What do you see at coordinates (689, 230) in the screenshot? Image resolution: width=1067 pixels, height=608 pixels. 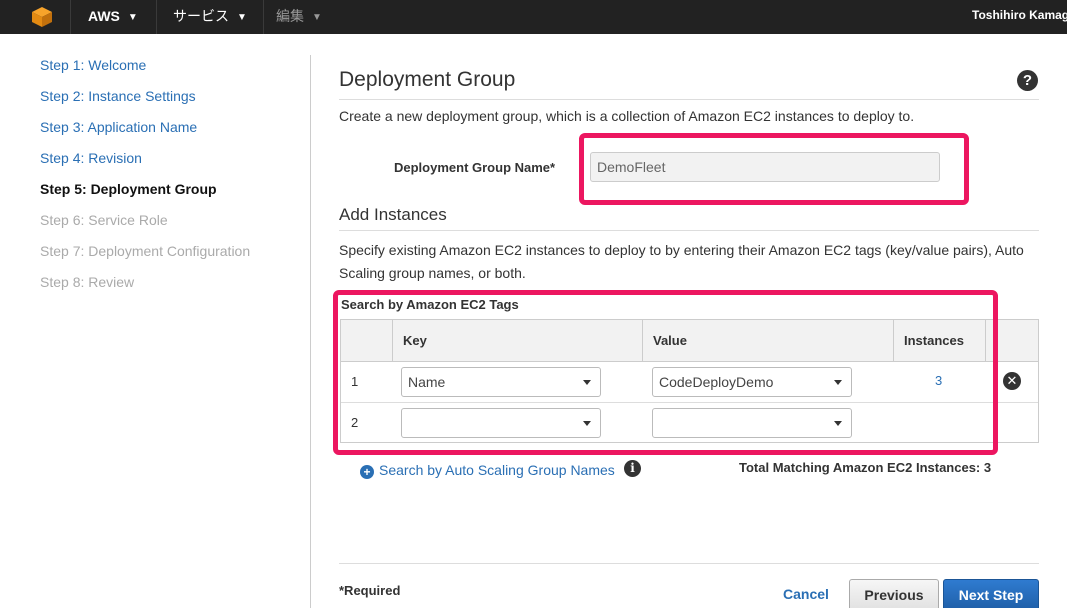 I see `section-divider` at bounding box center [689, 230].